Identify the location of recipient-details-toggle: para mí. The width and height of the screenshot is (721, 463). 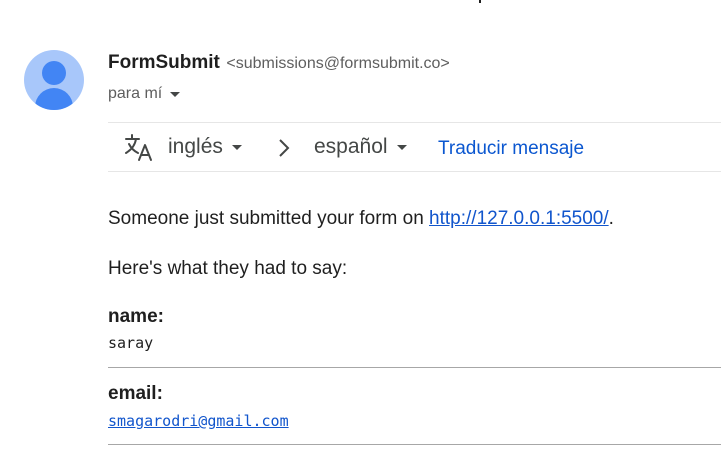
(144, 94).